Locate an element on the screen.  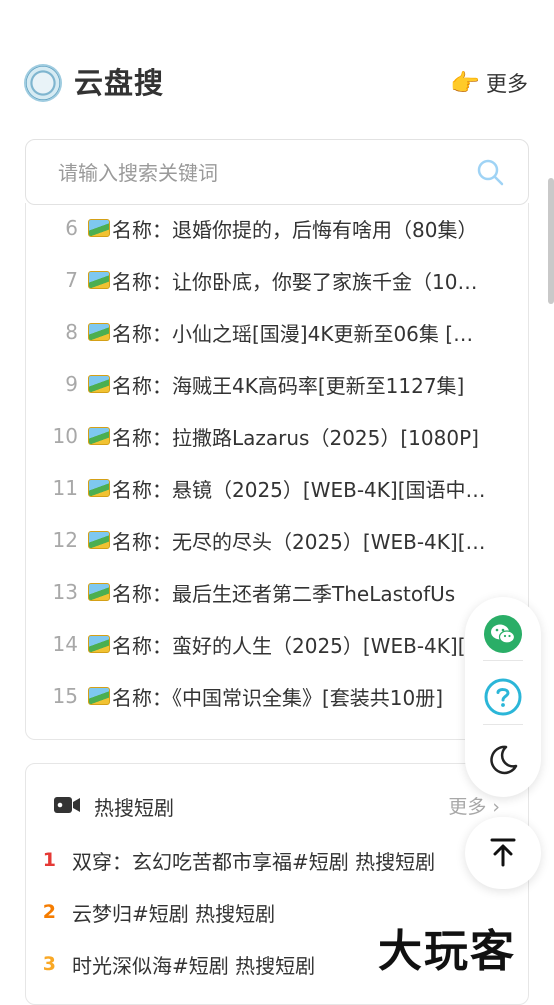
list-item: 10 名称：拉撒路Lazarus（2025）[1080P] is located at coordinates (276, 436).